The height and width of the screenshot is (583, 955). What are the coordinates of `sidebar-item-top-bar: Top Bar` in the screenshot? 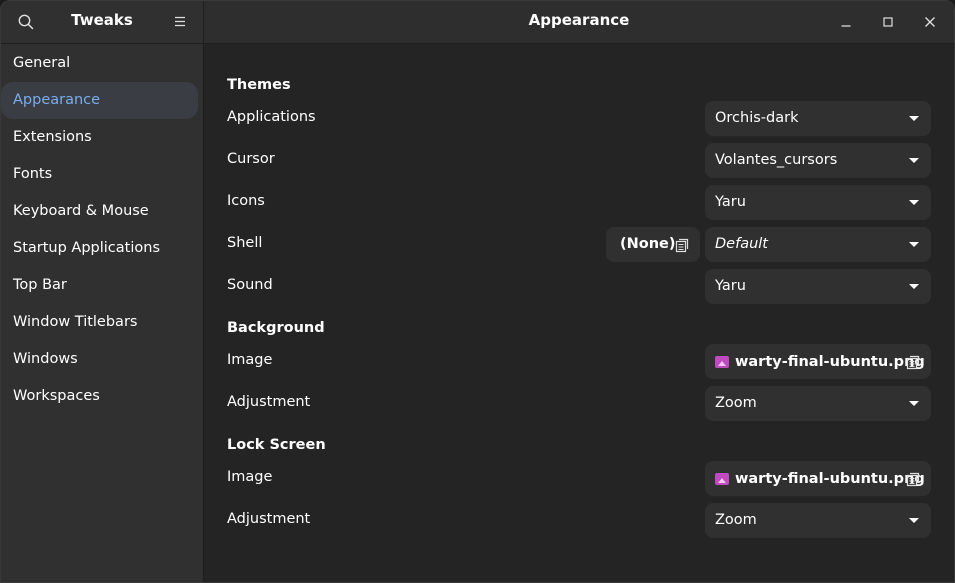 It's located at (99, 285).